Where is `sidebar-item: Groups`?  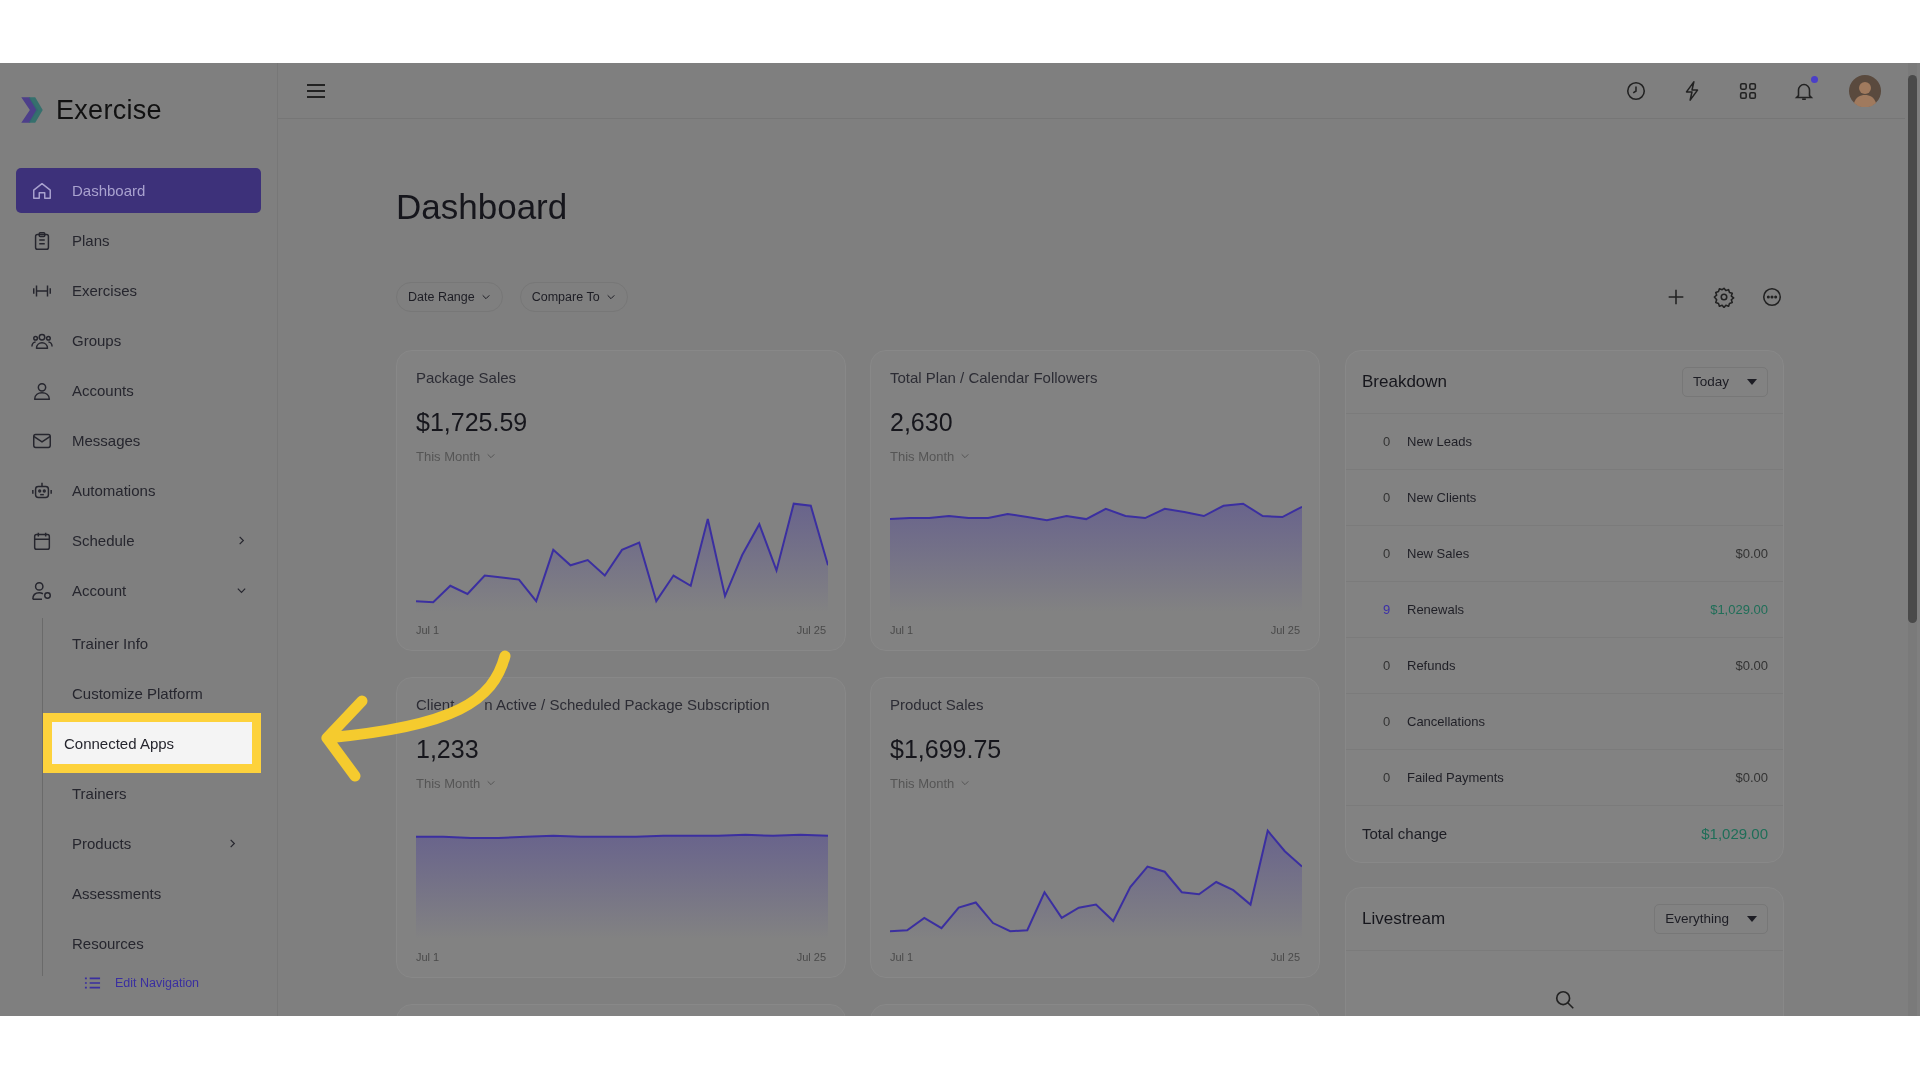
sidebar-item: Groups is located at coordinates (138, 340).